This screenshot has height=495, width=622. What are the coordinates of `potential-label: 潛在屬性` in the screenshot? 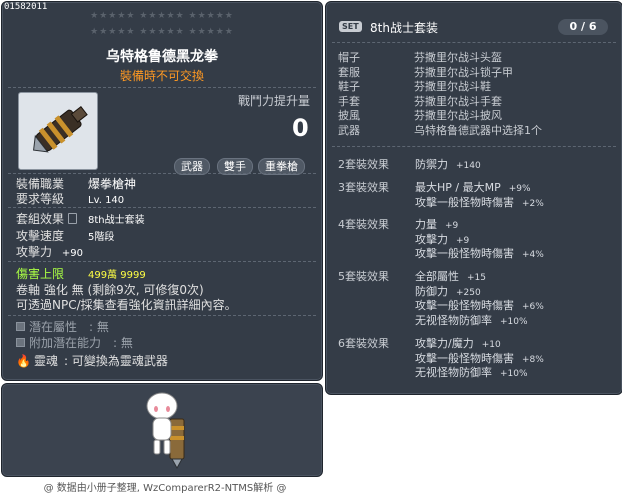 It's located at (53, 327).